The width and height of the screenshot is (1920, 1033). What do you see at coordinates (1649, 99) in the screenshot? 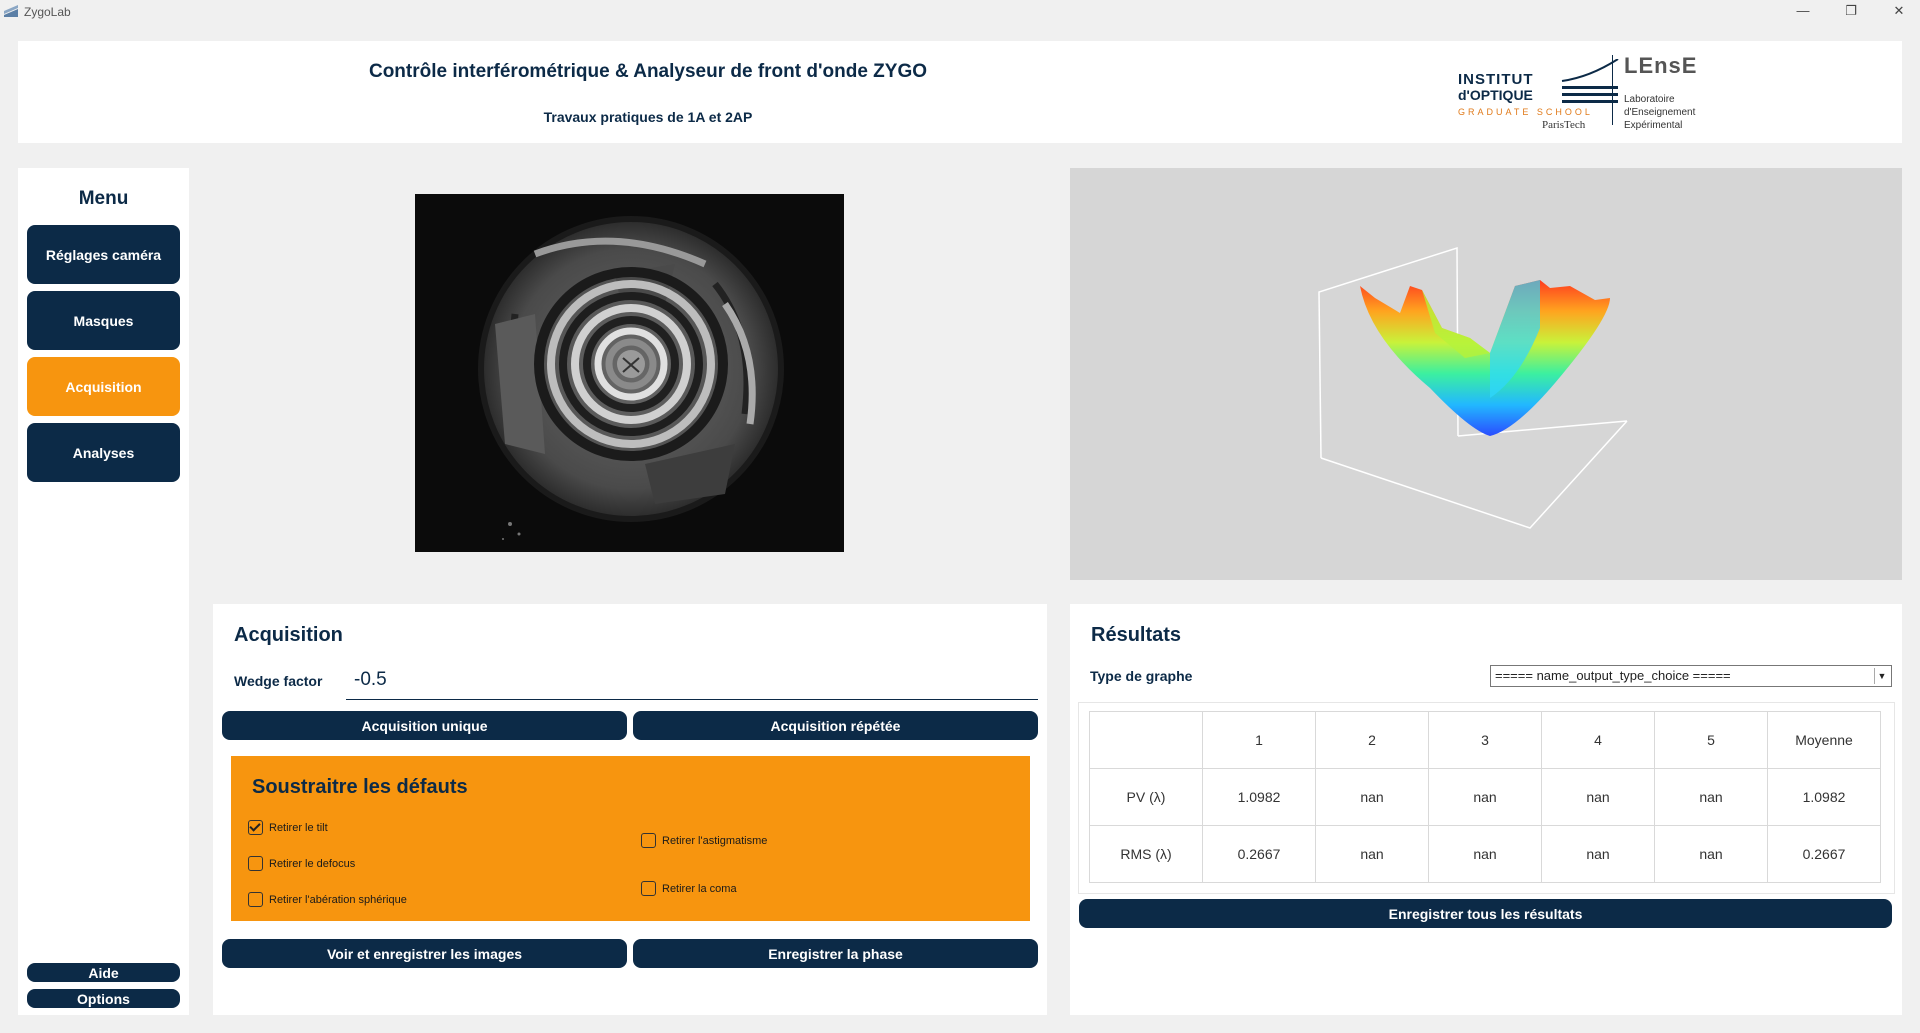
I see `lense-logo-line1: Laboratoire` at bounding box center [1649, 99].